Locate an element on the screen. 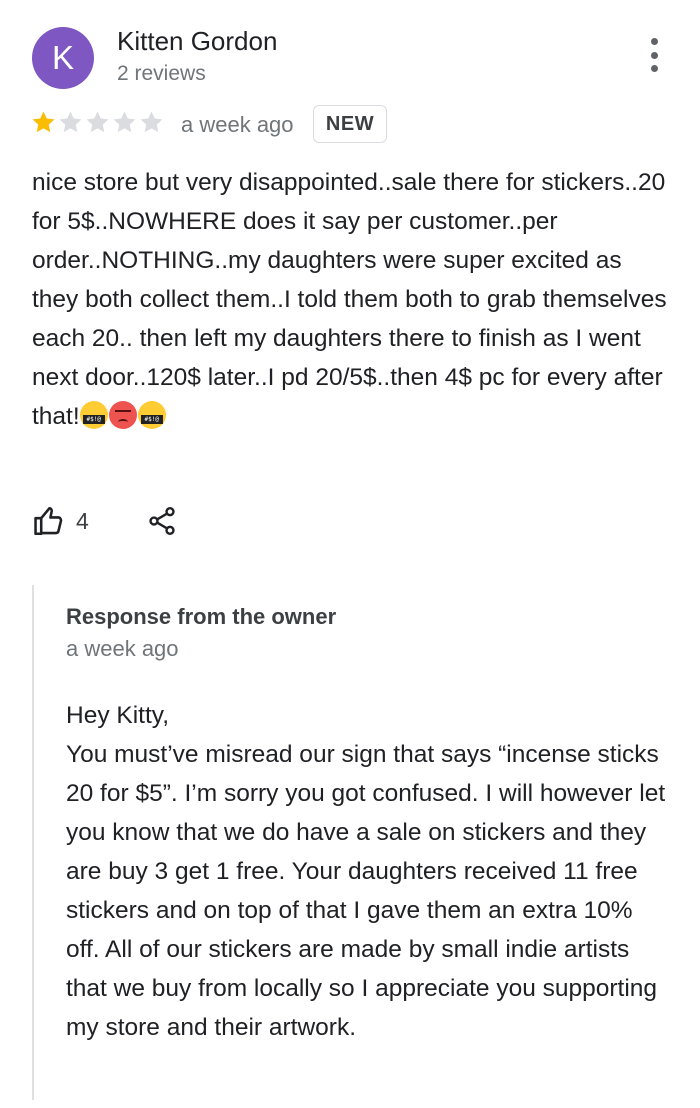  star-rating is located at coordinates (97, 122).